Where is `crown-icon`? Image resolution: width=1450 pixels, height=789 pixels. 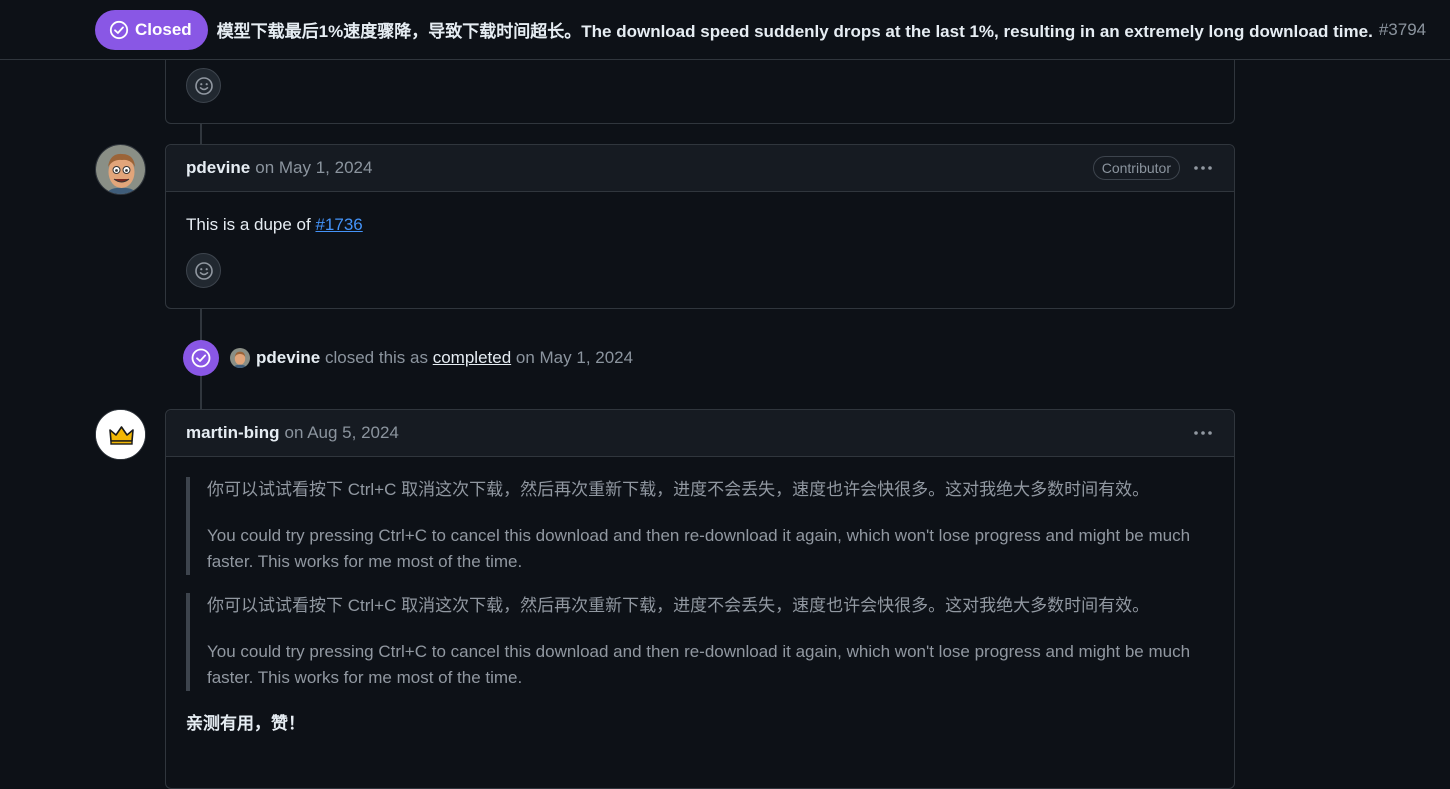
crown-icon is located at coordinates (120, 434).